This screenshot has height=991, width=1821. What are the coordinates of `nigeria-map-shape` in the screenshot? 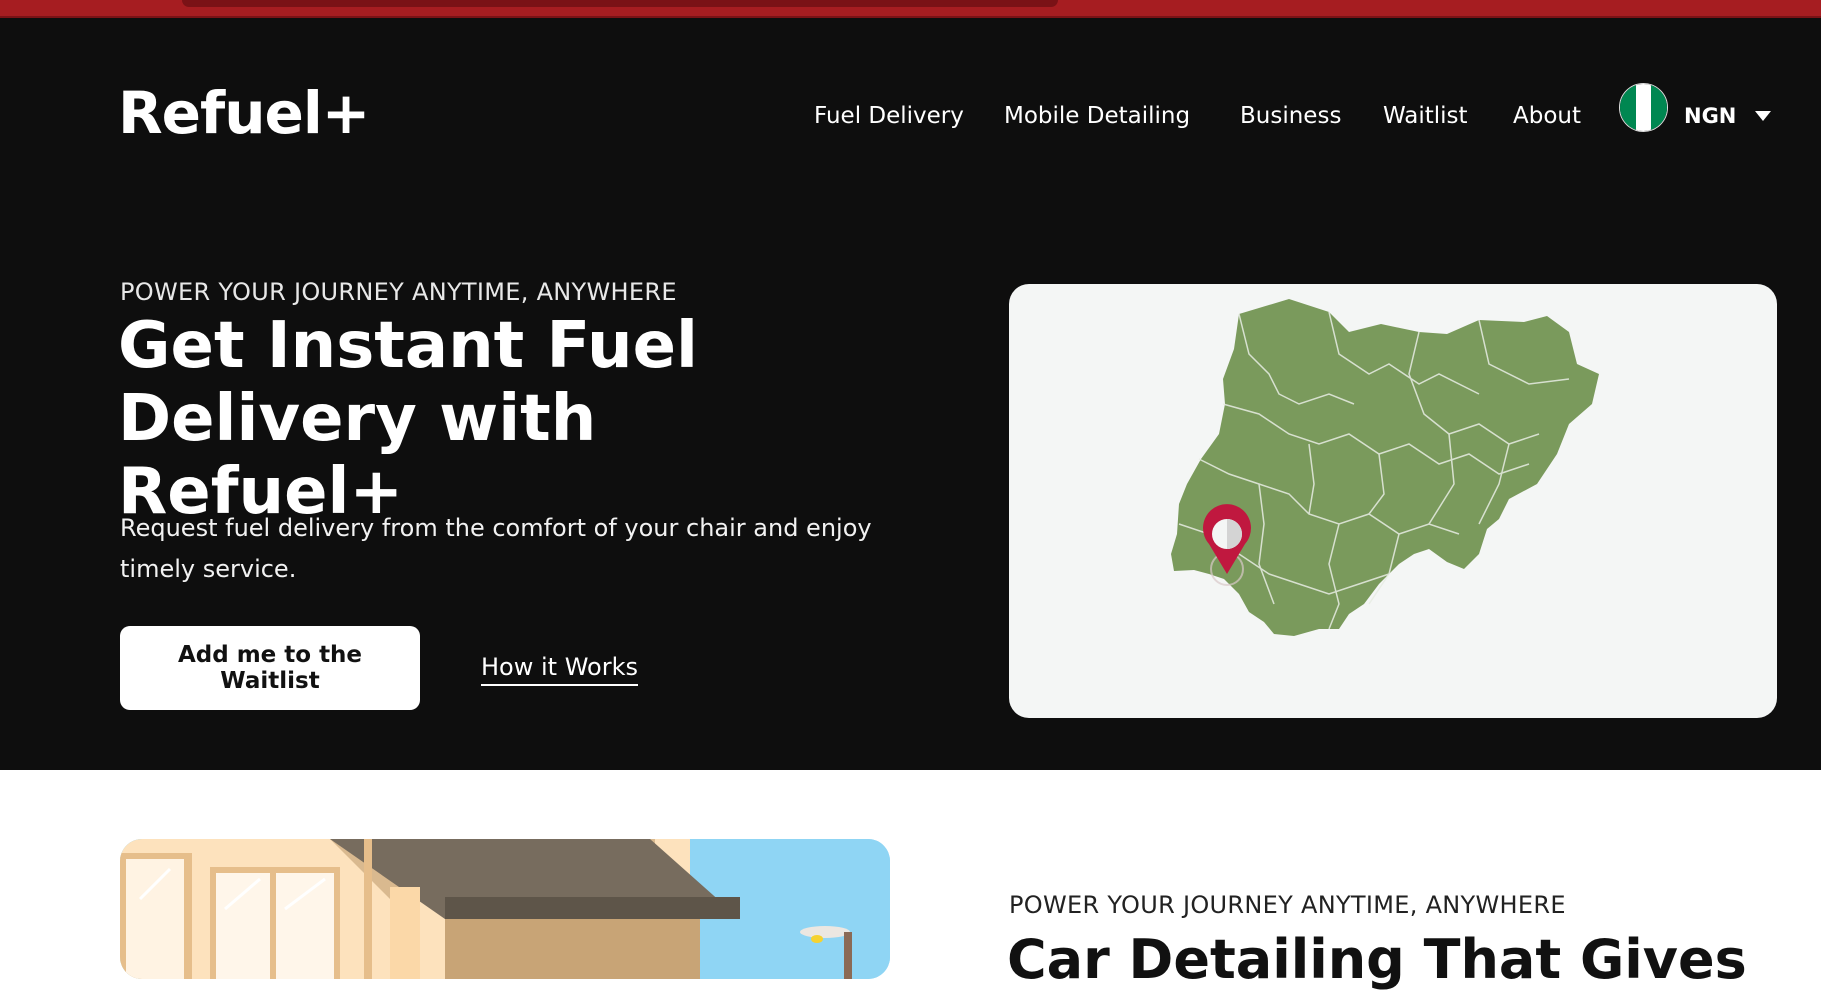 It's located at (1385, 467).